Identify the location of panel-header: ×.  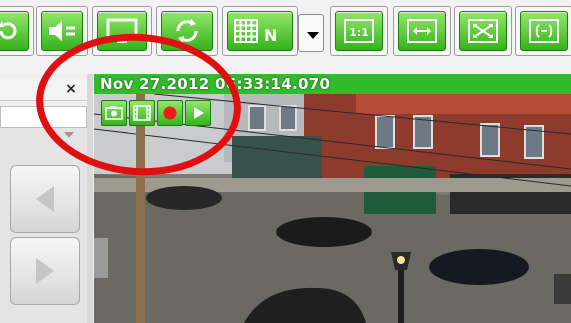
(45, 89).